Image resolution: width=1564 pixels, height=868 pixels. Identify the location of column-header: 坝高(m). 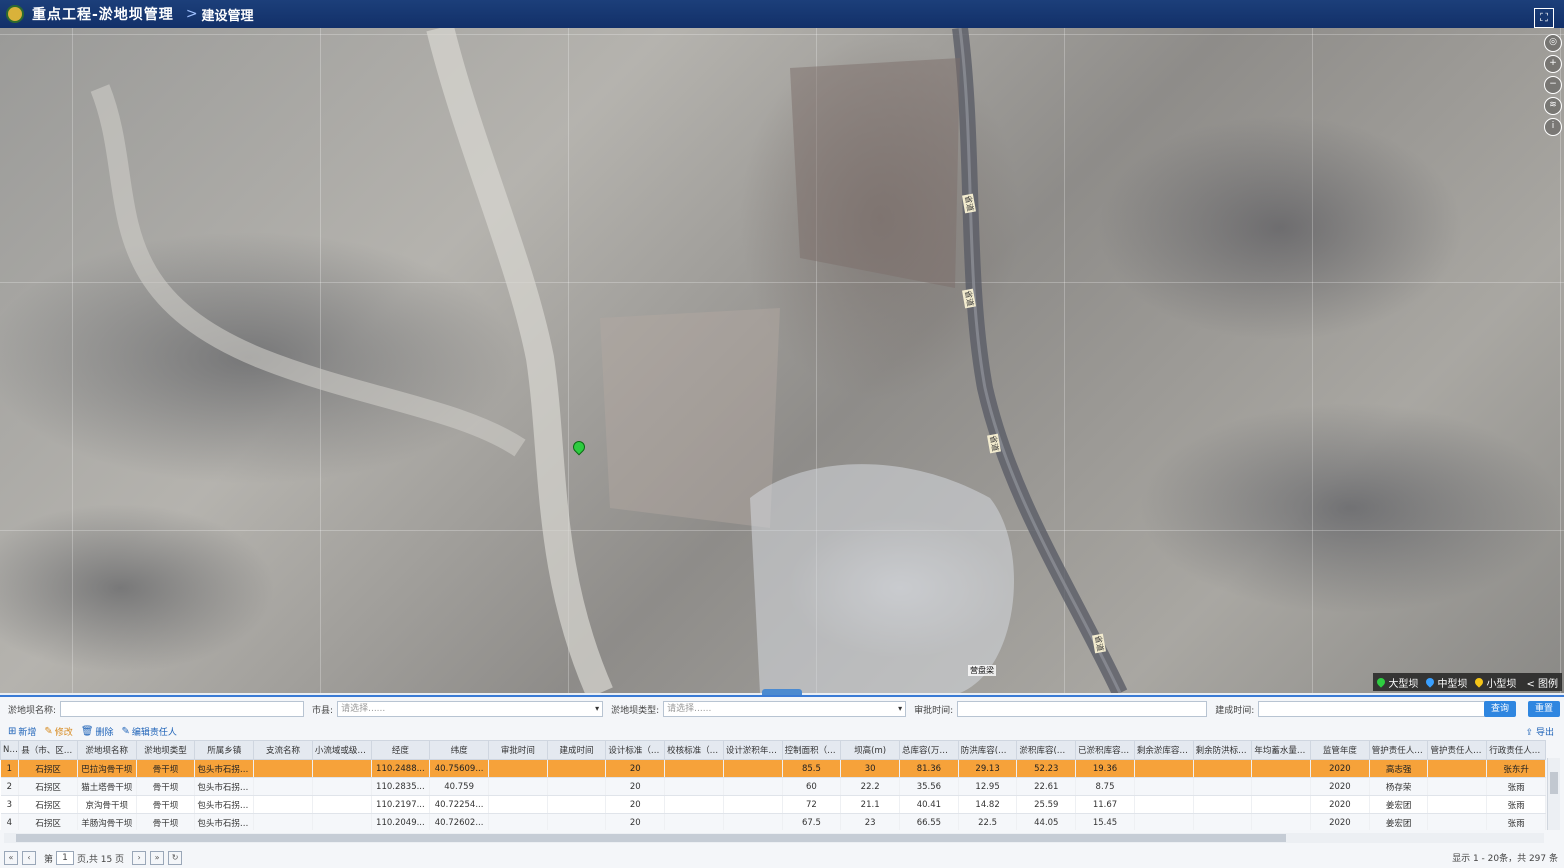
(870, 750).